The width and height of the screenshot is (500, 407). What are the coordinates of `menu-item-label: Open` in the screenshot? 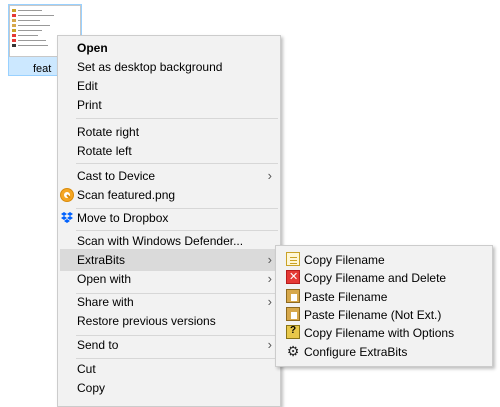 It's located at (92, 48).